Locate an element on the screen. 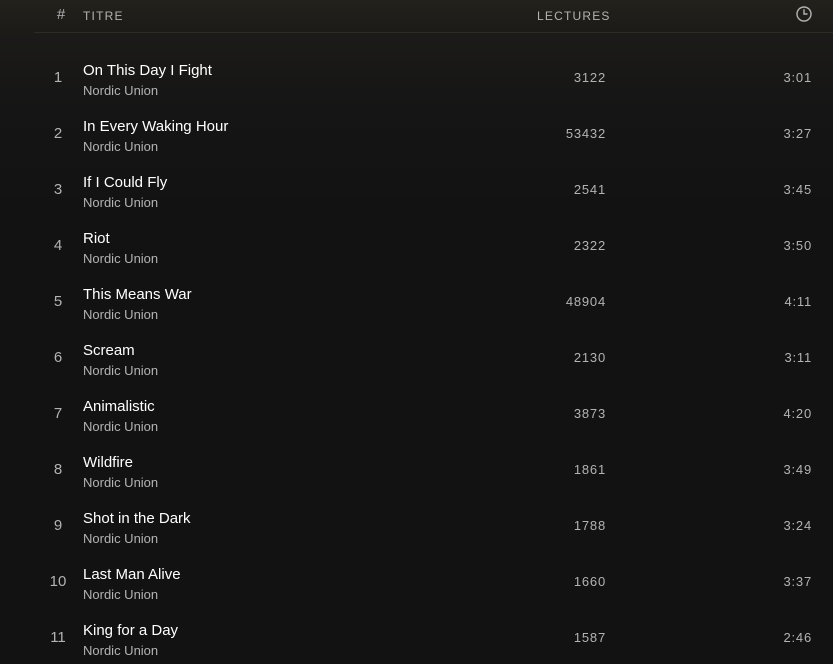 Image resolution: width=833 pixels, height=664 pixels. track-plays: 48904 is located at coordinates (585, 301).